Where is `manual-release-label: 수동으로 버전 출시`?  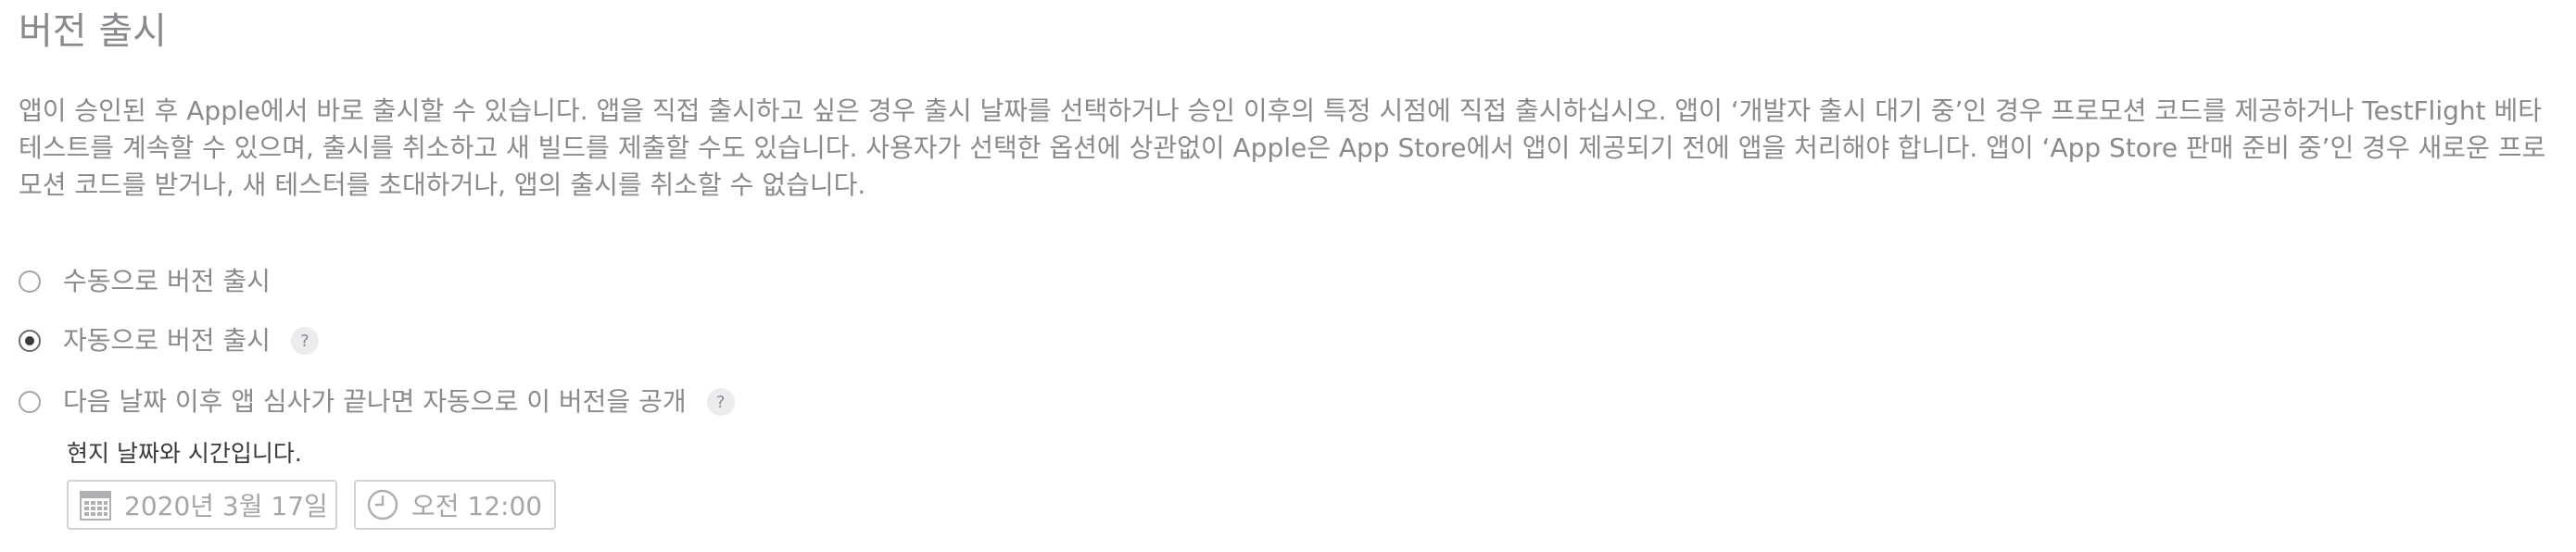
manual-release-label: 수동으로 버전 출시 is located at coordinates (167, 281).